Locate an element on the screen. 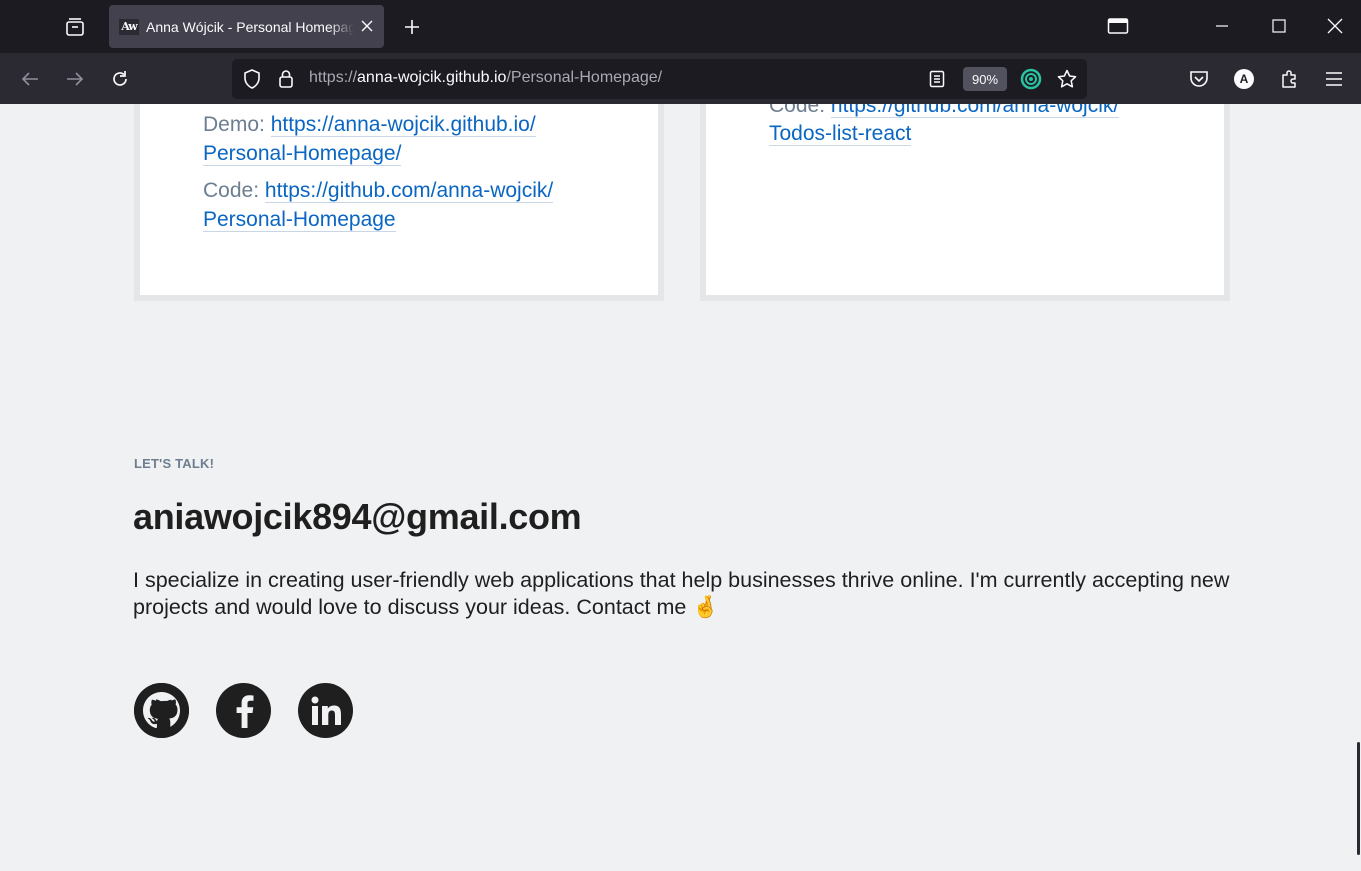  tab-close-button is located at coordinates (367, 26).